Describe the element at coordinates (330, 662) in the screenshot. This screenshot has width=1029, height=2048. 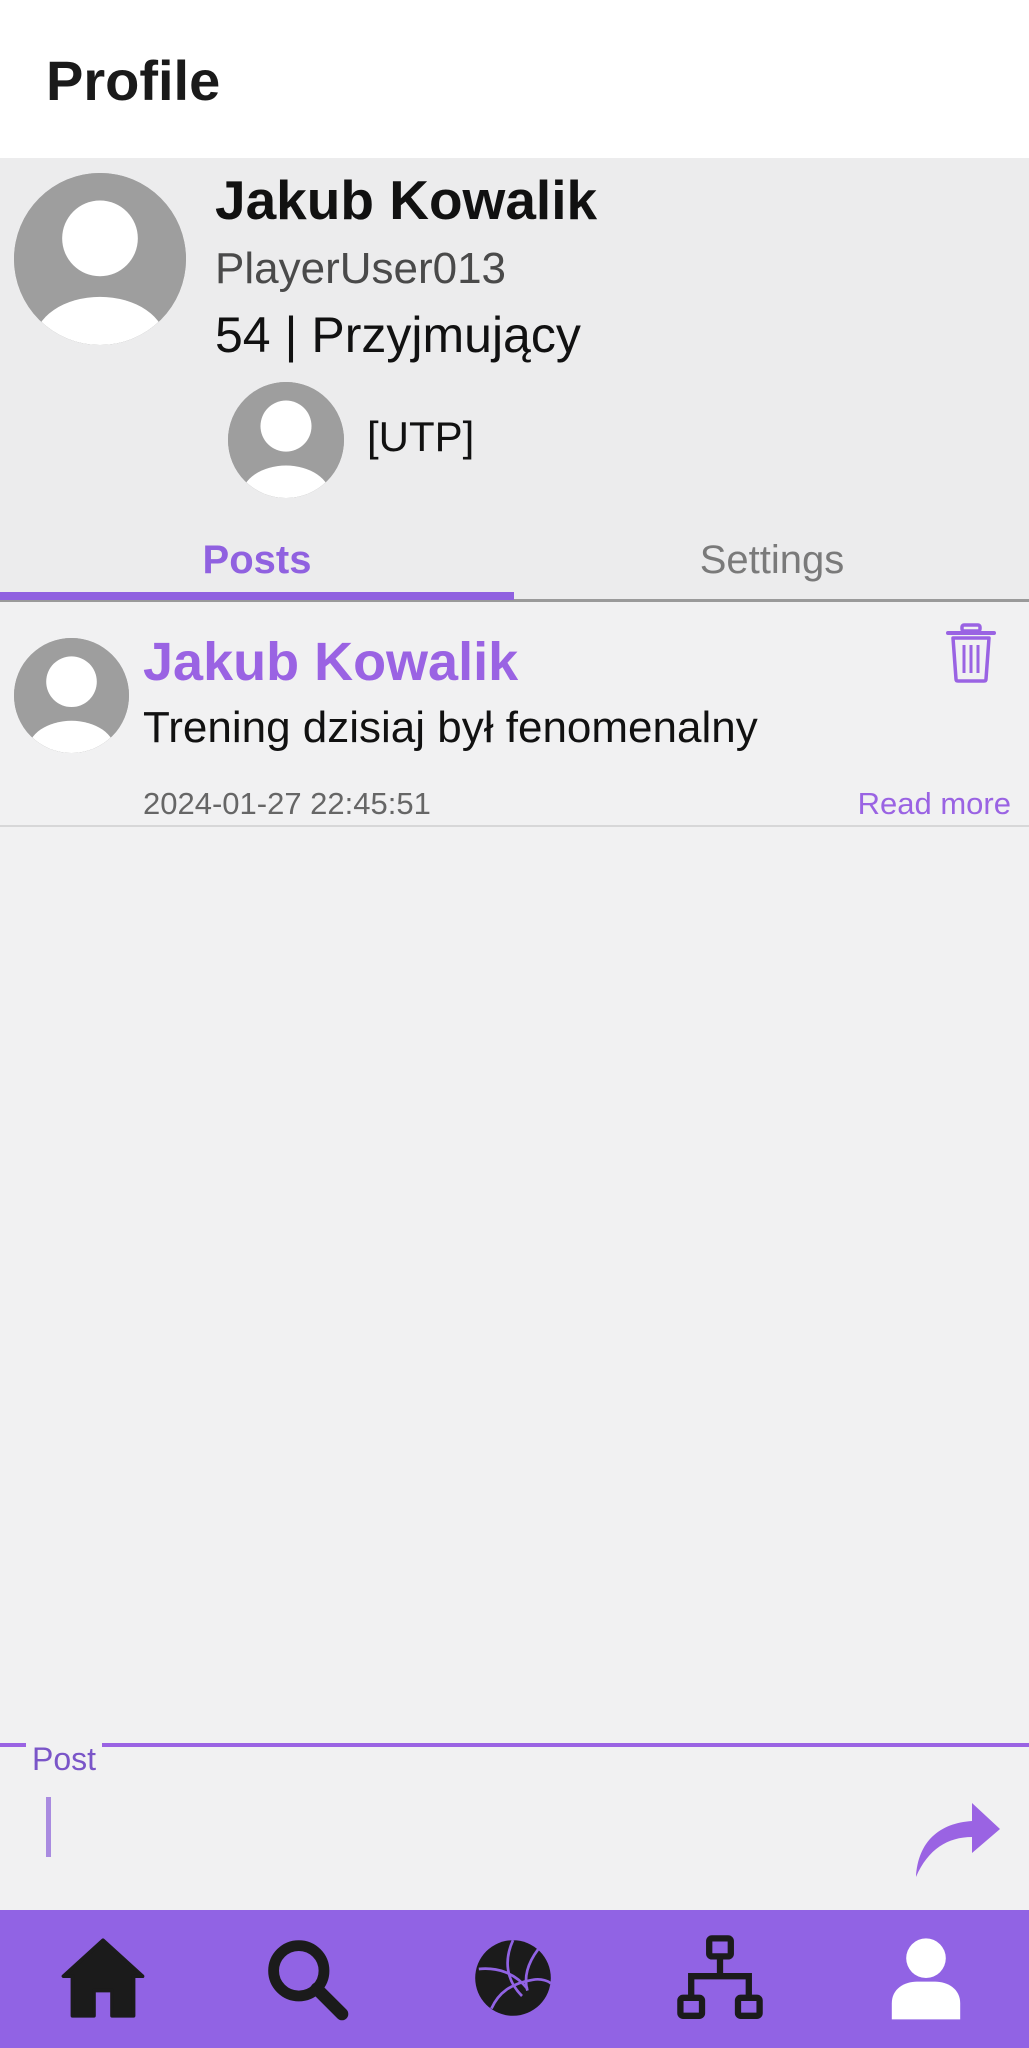
I see `post-author: Jakub Kowalik` at that location.